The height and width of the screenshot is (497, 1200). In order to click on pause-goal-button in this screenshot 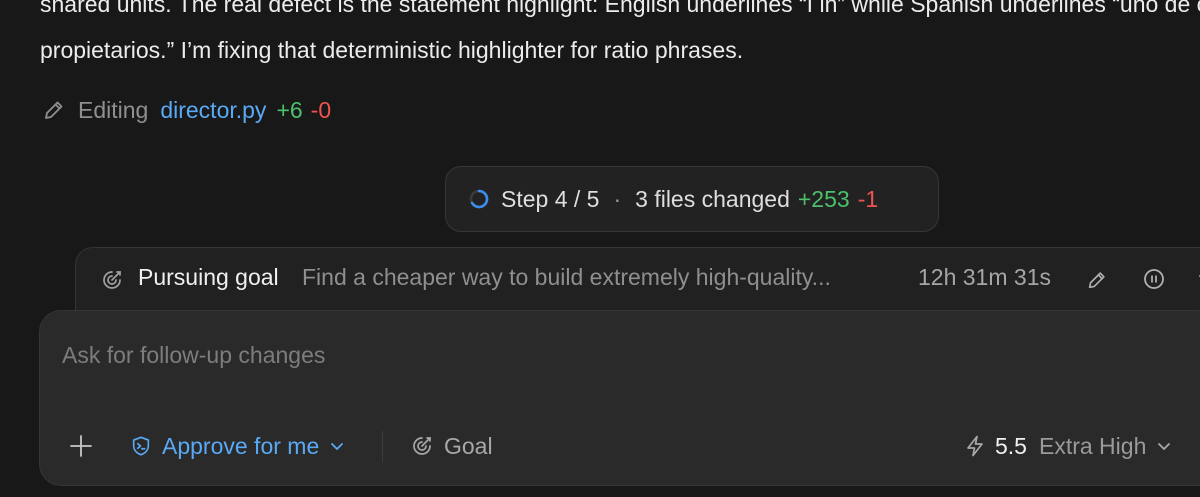, I will do `click(1154, 279)`.